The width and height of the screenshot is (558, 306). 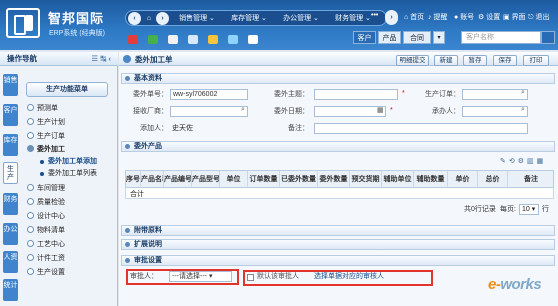 What do you see at coordinates (10, 290) in the screenshot?
I see `vtab-stats: 统计` at bounding box center [10, 290].